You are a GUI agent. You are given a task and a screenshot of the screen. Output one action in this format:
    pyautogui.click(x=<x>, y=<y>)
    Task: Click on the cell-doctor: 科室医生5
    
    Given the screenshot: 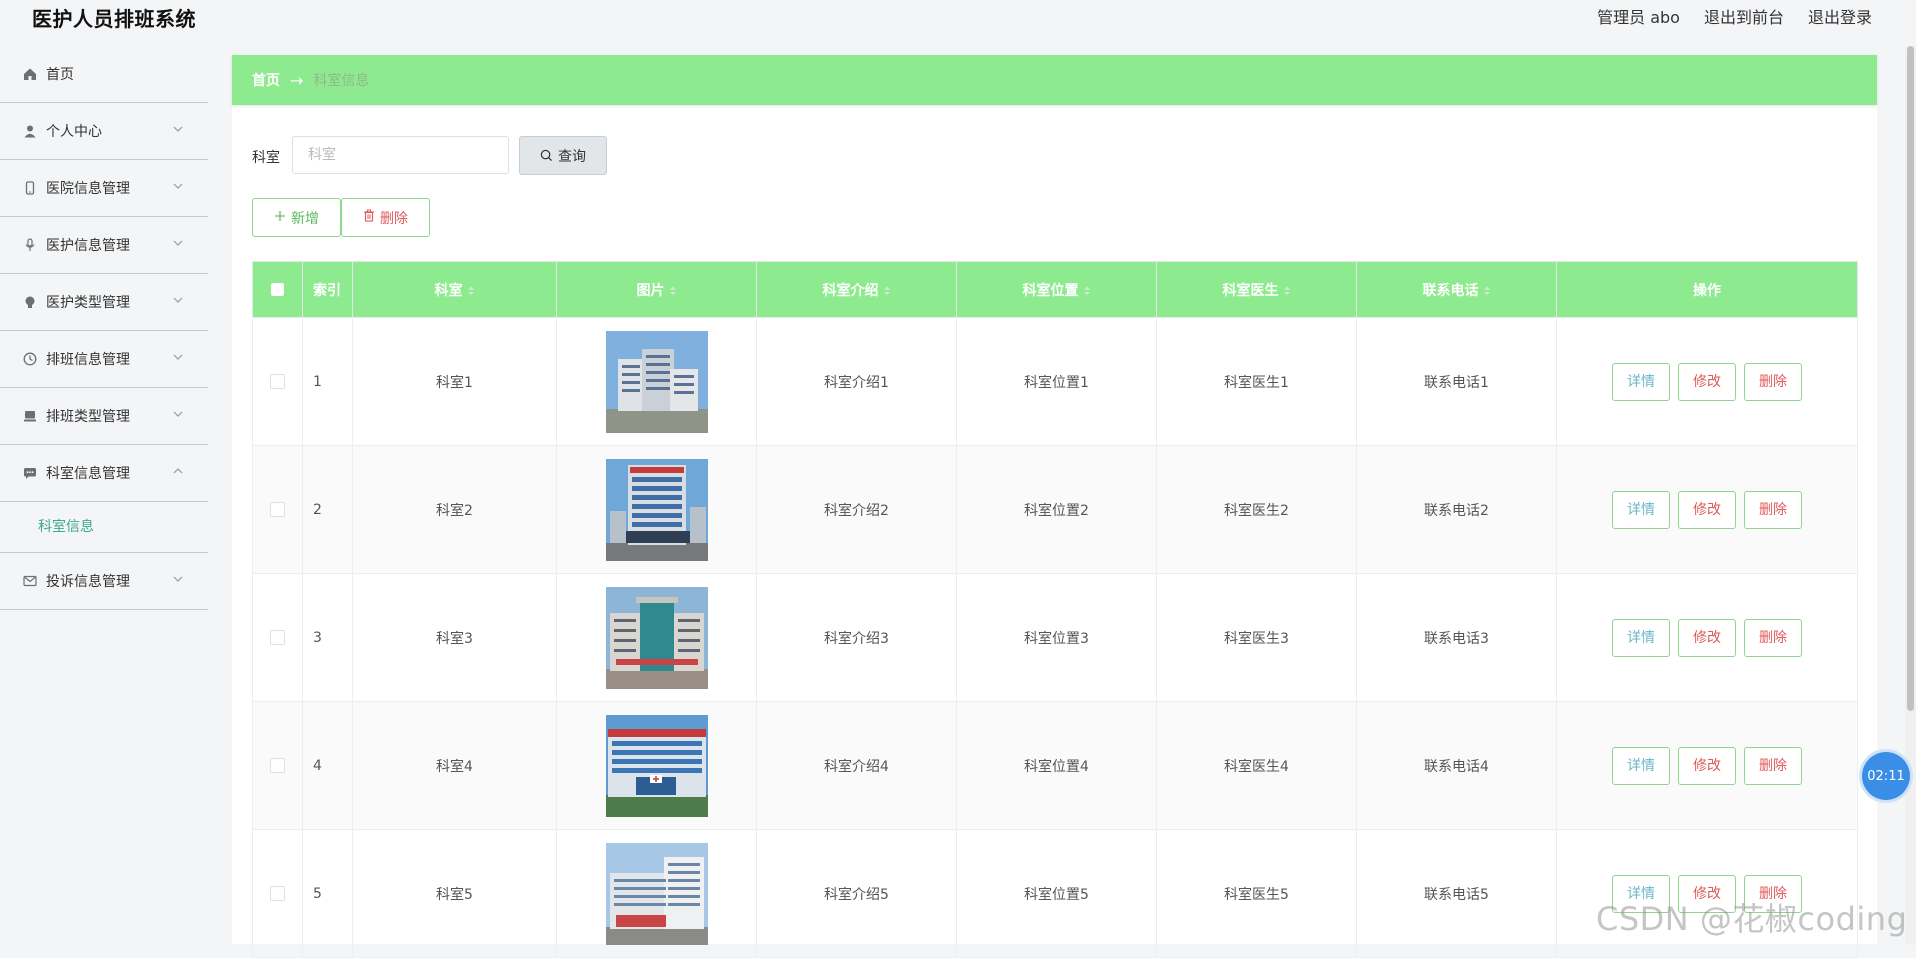 What is the action you would take?
    pyautogui.click(x=1256, y=893)
    